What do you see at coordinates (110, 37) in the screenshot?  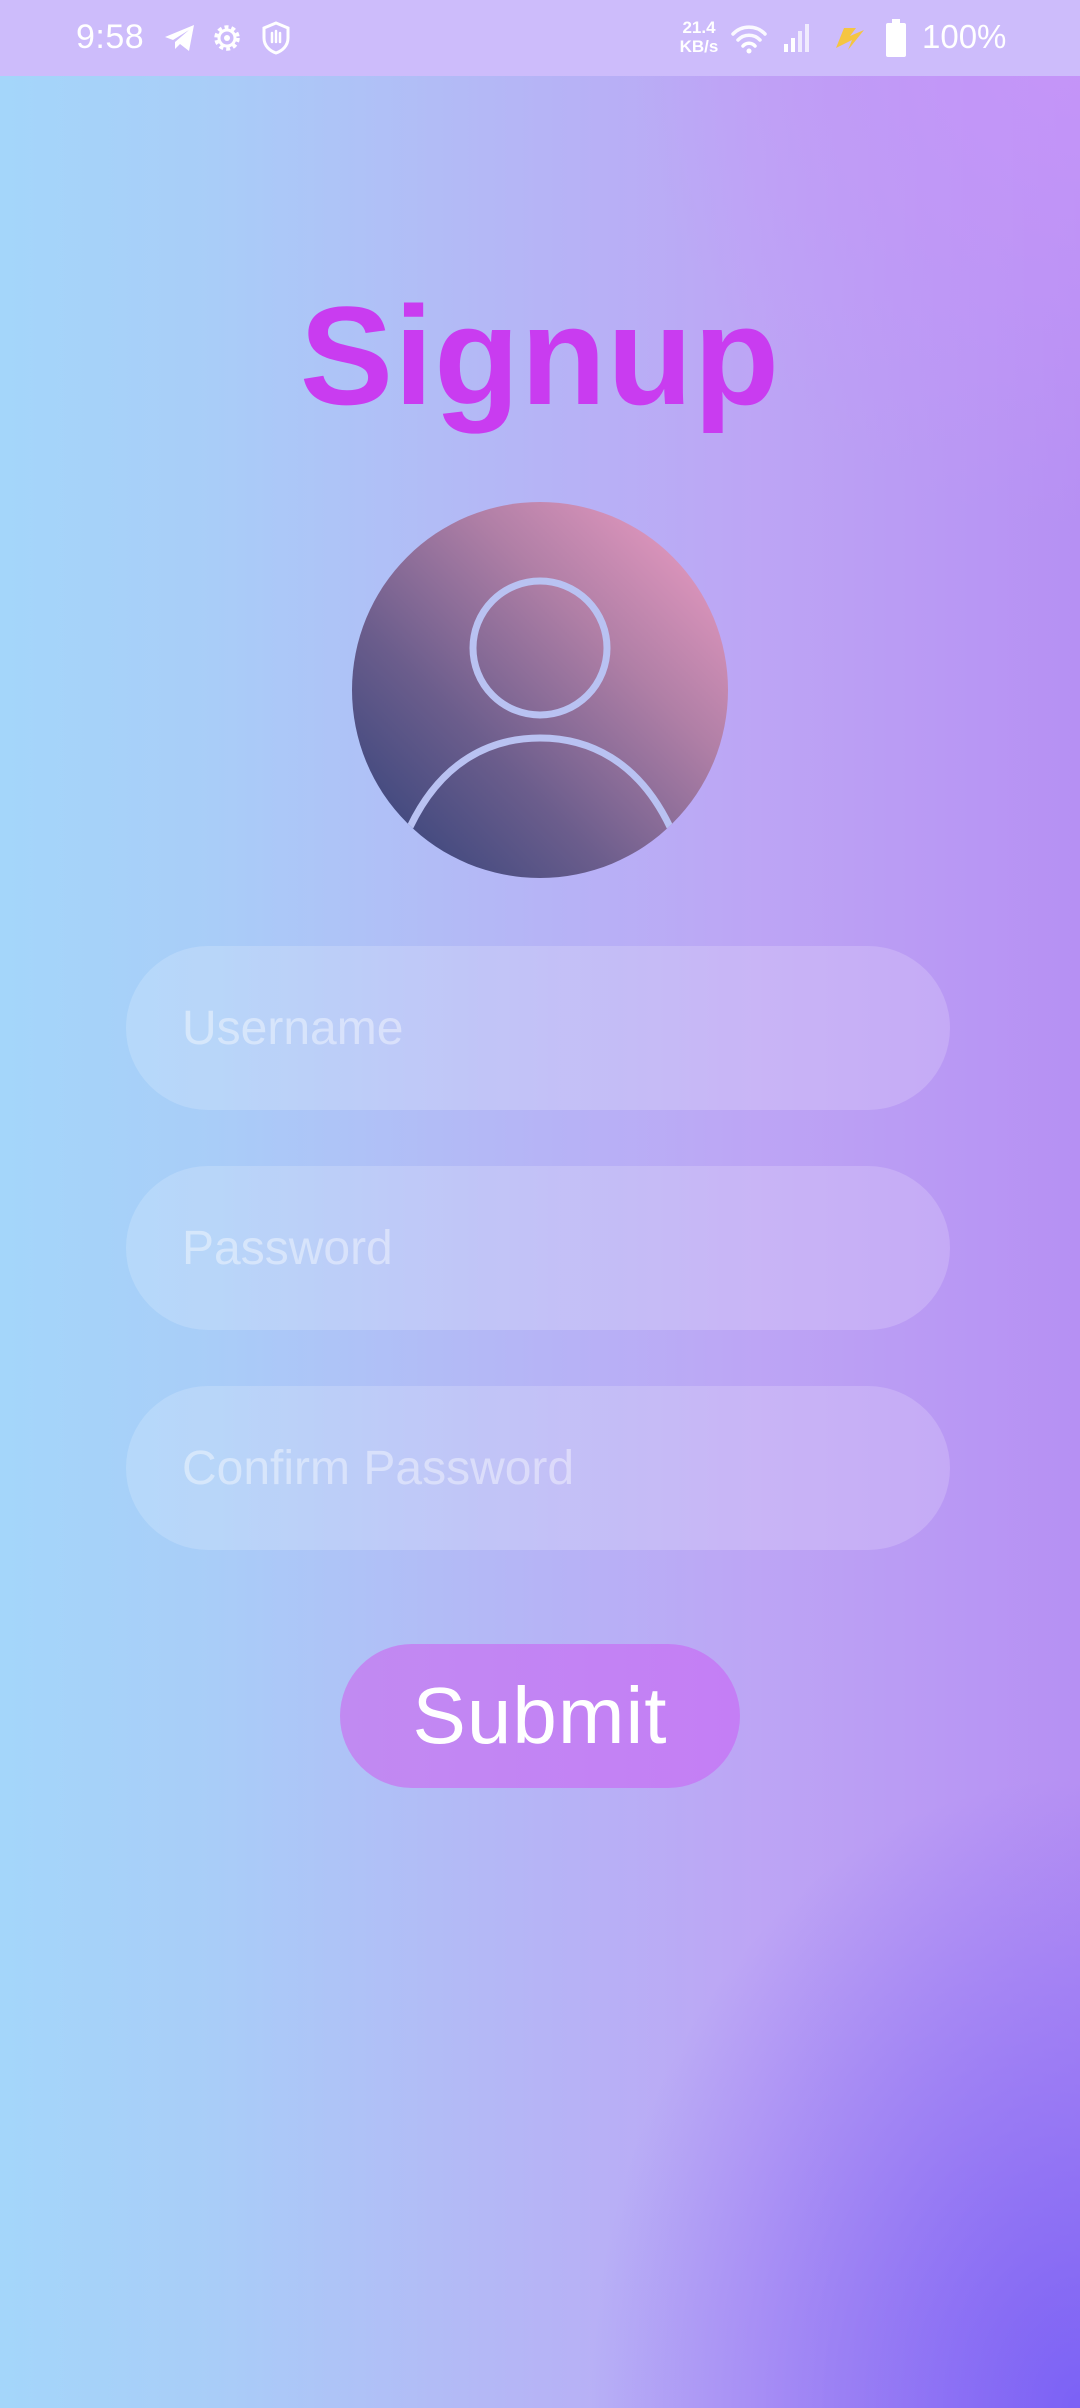 I see `status-time: 9:58` at bounding box center [110, 37].